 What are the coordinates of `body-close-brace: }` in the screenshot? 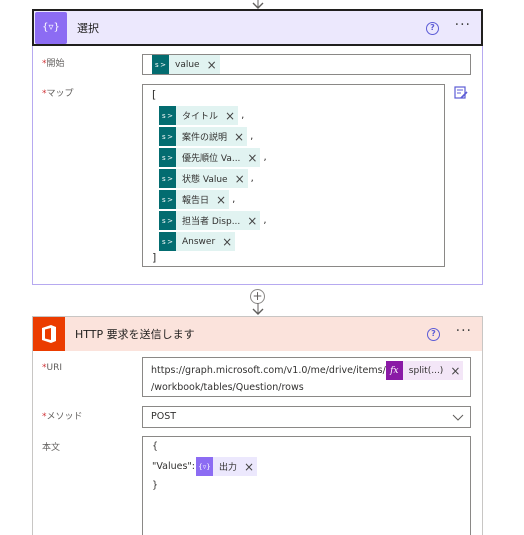 It's located at (155, 485).